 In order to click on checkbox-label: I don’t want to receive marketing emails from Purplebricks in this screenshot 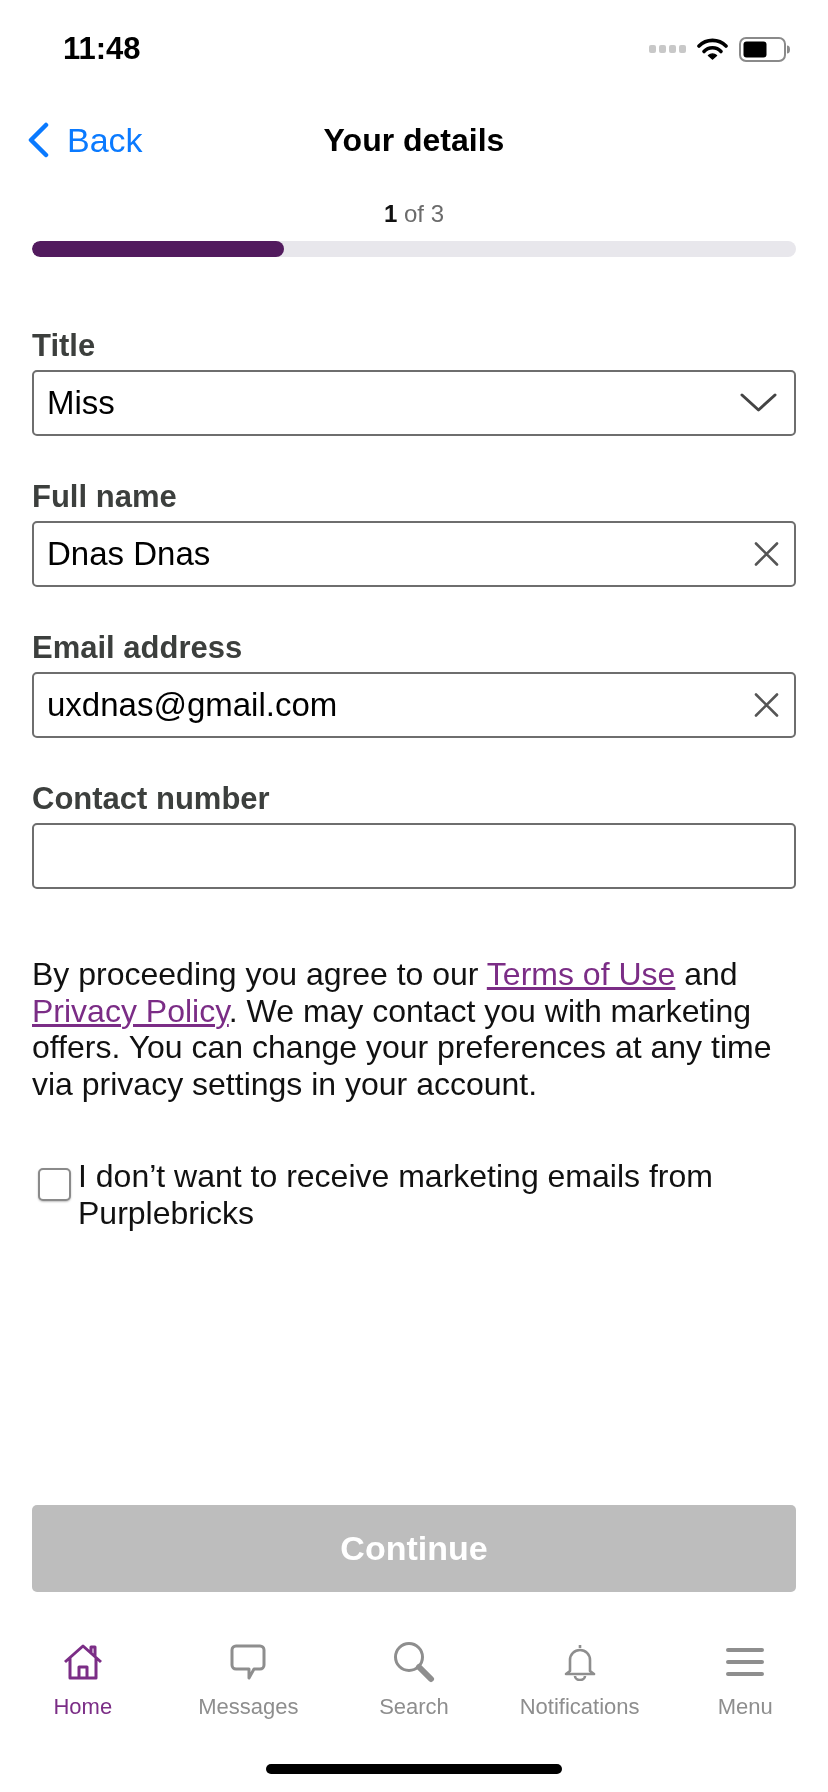, I will do `click(396, 1195)`.